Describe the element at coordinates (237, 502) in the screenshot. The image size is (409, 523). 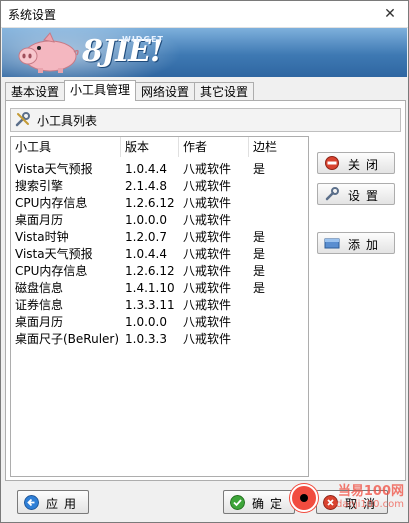
I see `check-circle-icon` at that location.